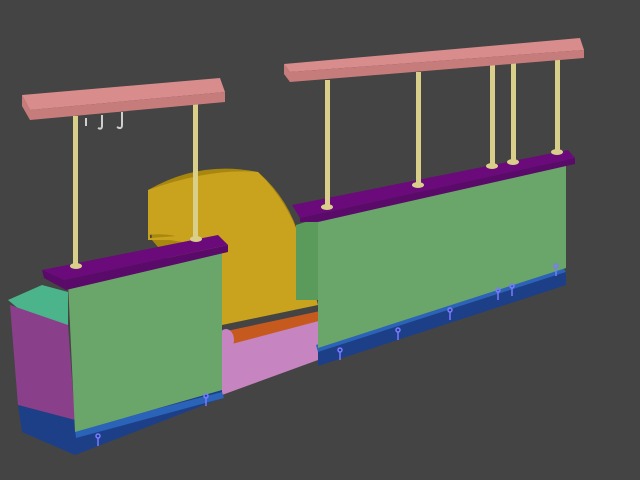  What do you see at coordinates (434, 60) in the screenshot?
I see `right-shelf` at bounding box center [434, 60].